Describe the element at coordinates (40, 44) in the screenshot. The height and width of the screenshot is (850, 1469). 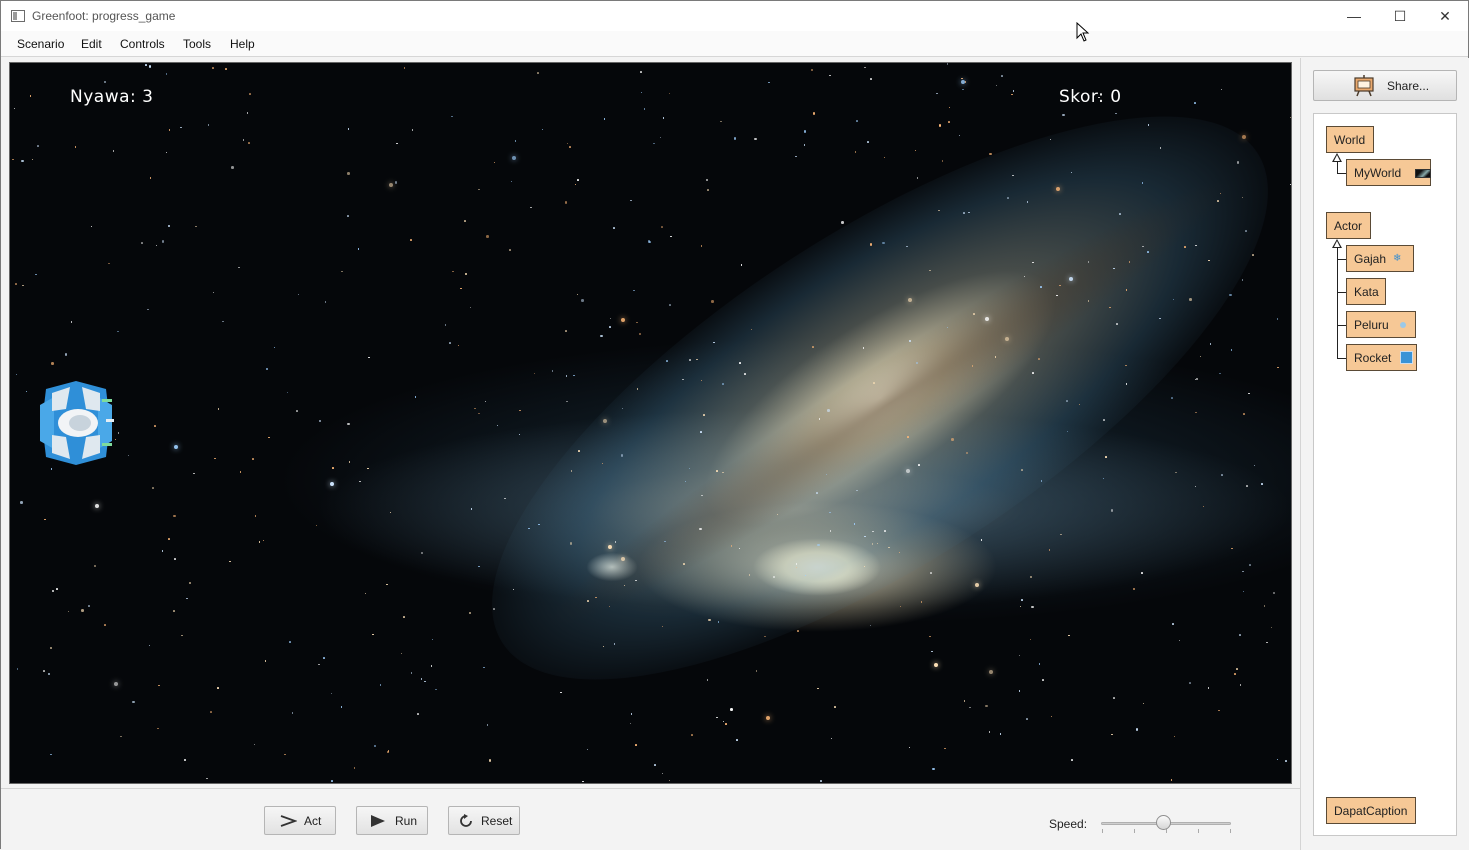
I see `menu-scenario: Scenario` at that location.